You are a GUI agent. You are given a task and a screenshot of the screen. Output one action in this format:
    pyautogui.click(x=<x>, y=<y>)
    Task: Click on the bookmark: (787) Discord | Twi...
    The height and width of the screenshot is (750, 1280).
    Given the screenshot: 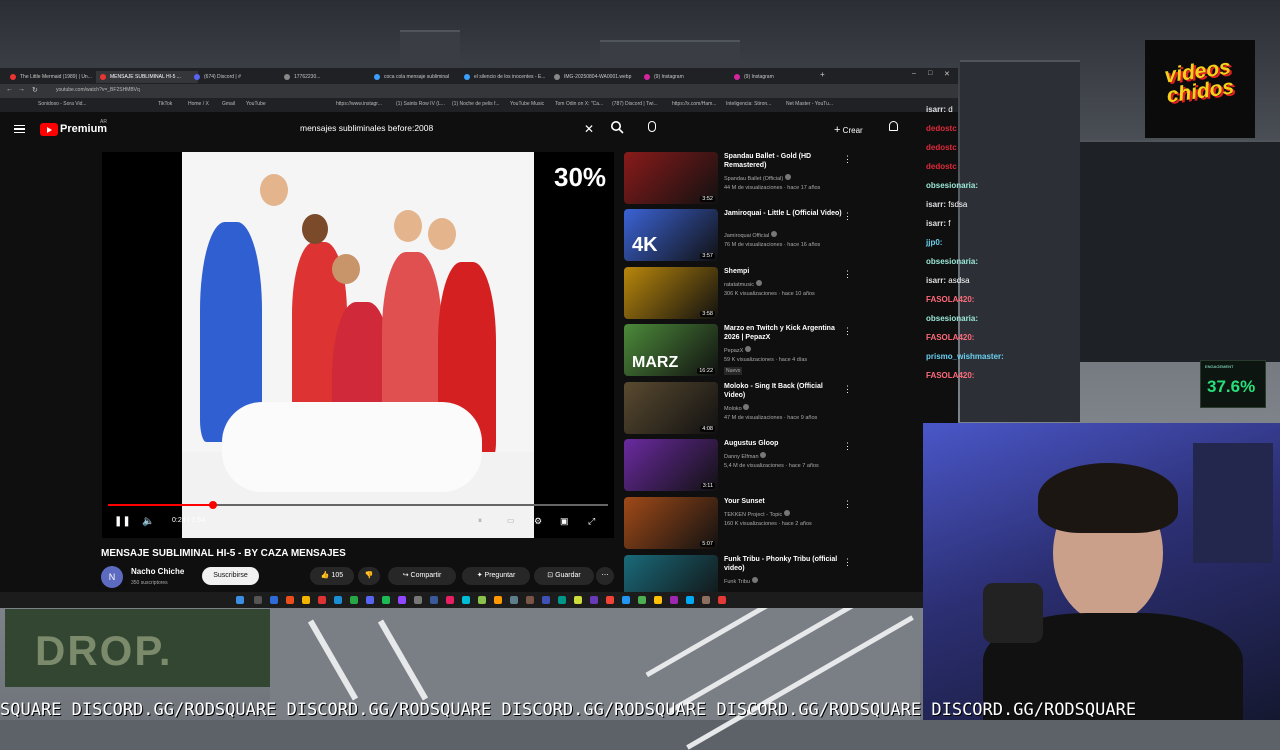 What is the action you would take?
    pyautogui.click(x=635, y=104)
    